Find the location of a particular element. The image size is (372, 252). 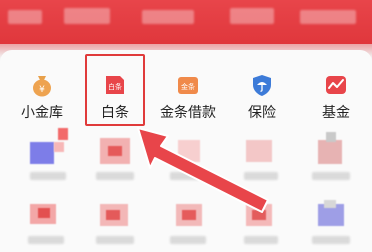

menu-label: 小金库 is located at coordinates (42, 112).